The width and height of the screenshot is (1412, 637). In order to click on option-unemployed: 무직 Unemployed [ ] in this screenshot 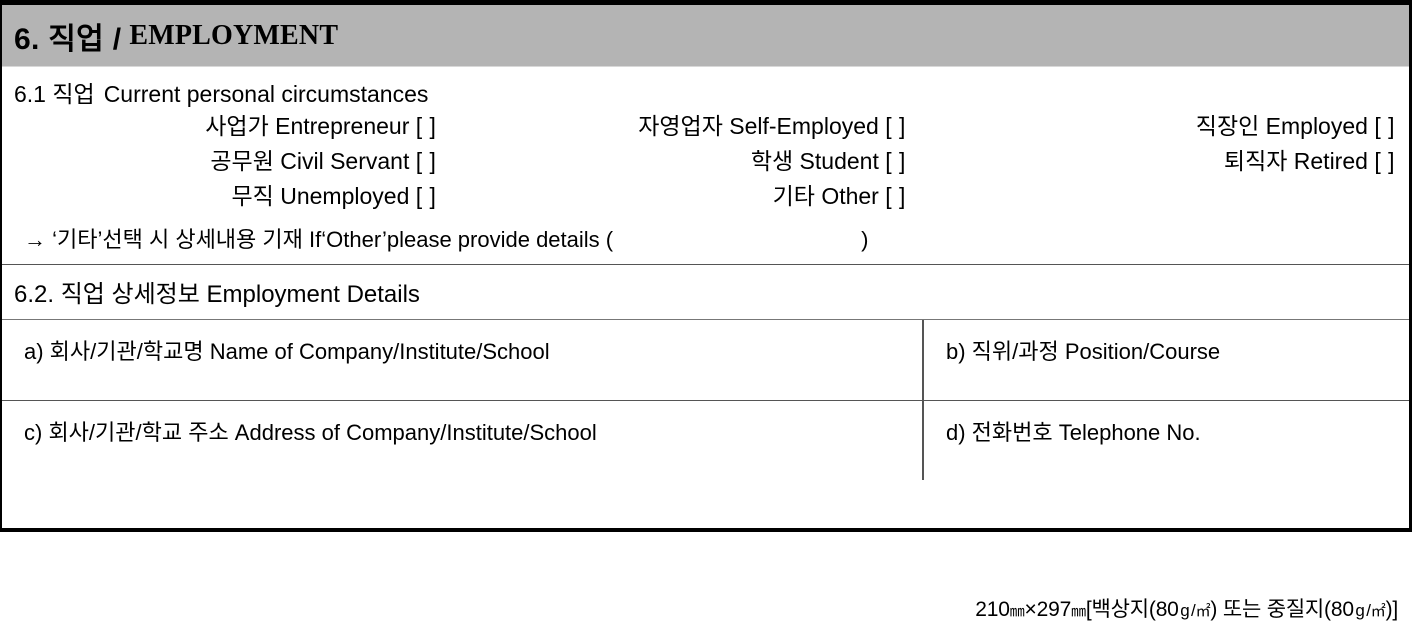, I will do `click(219, 202)`.